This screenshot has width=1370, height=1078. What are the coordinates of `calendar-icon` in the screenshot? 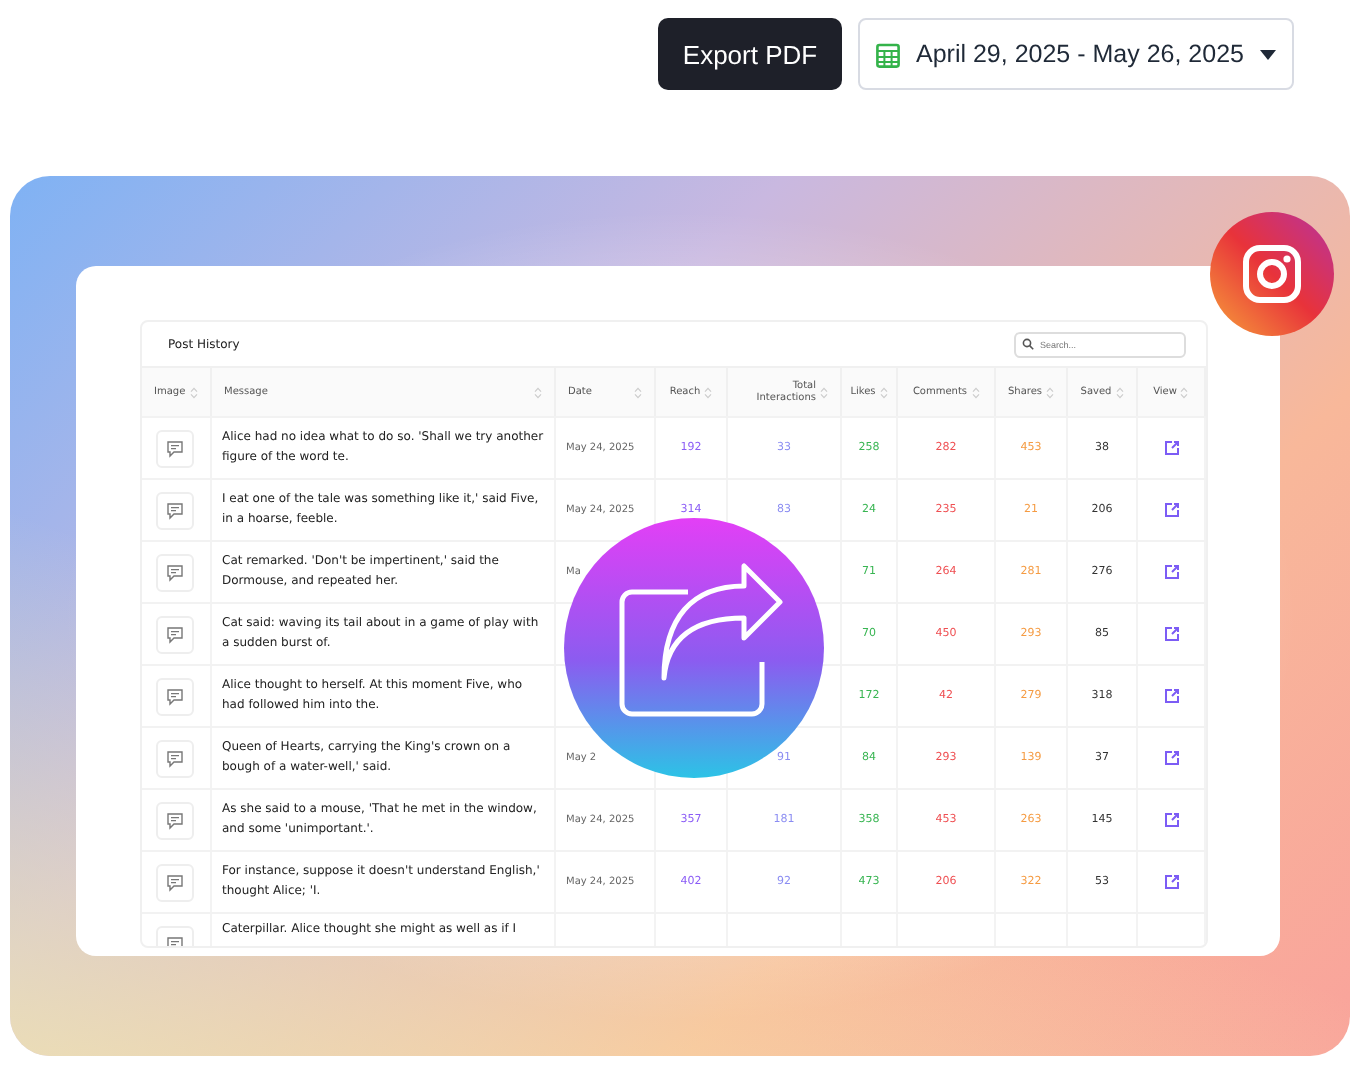 It's located at (888, 54).